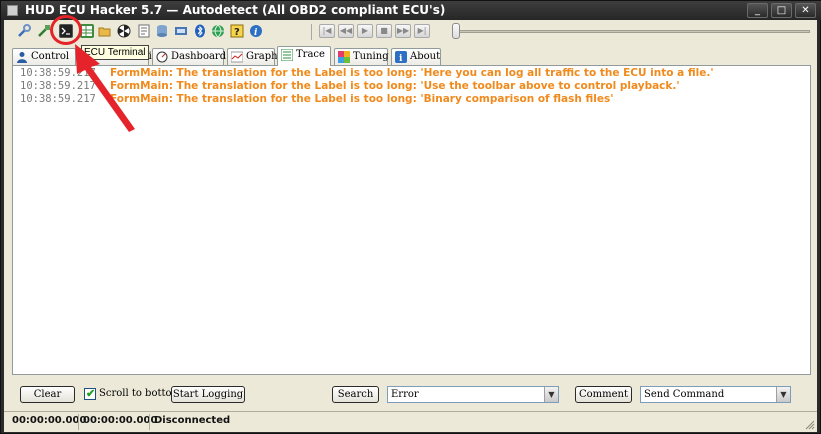 The height and width of the screenshot is (434, 821). I want to click on annotation-circle, so click(66, 30).